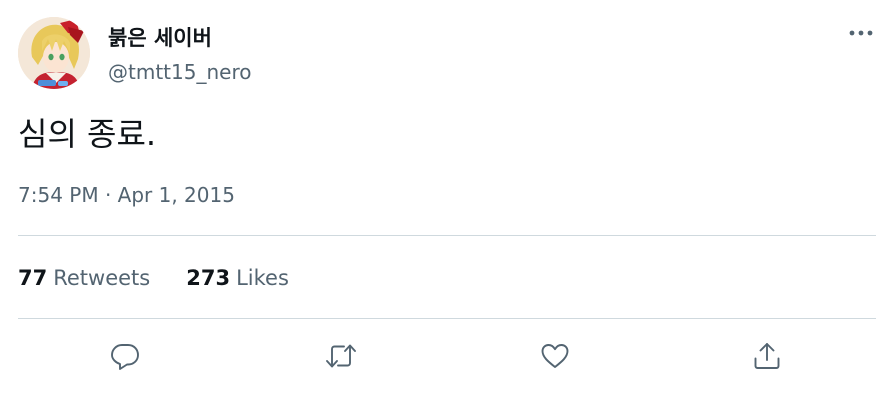  What do you see at coordinates (262, 278) in the screenshot?
I see `likes-label: Likes` at bounding box center [262, 278].